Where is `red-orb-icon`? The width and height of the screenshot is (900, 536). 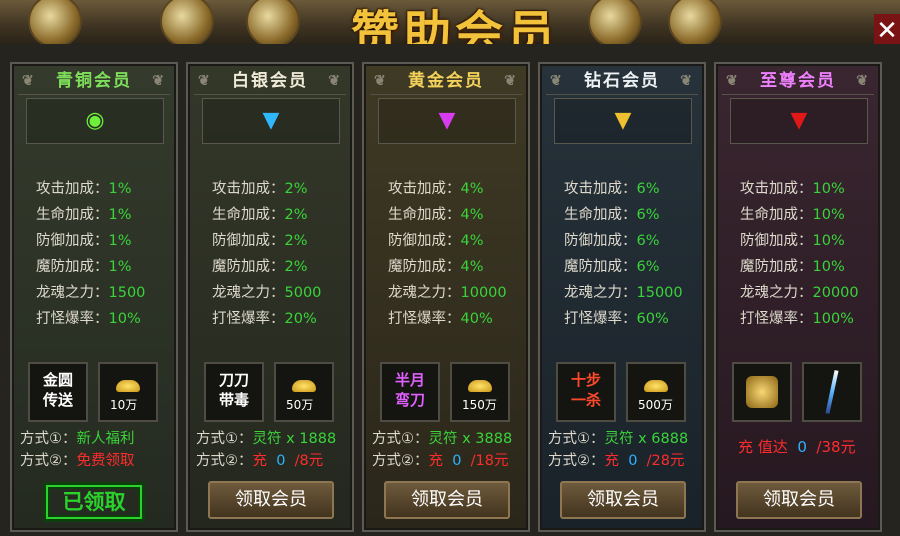
red-orb-icon is located at coordinates (615, 22).